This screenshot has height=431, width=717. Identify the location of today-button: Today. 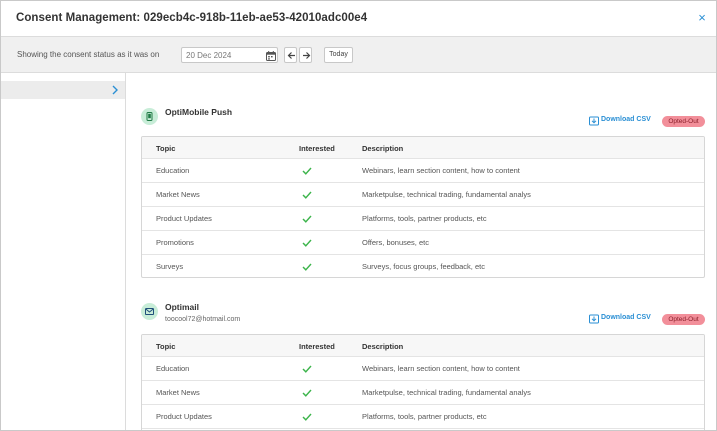
(338, 55).